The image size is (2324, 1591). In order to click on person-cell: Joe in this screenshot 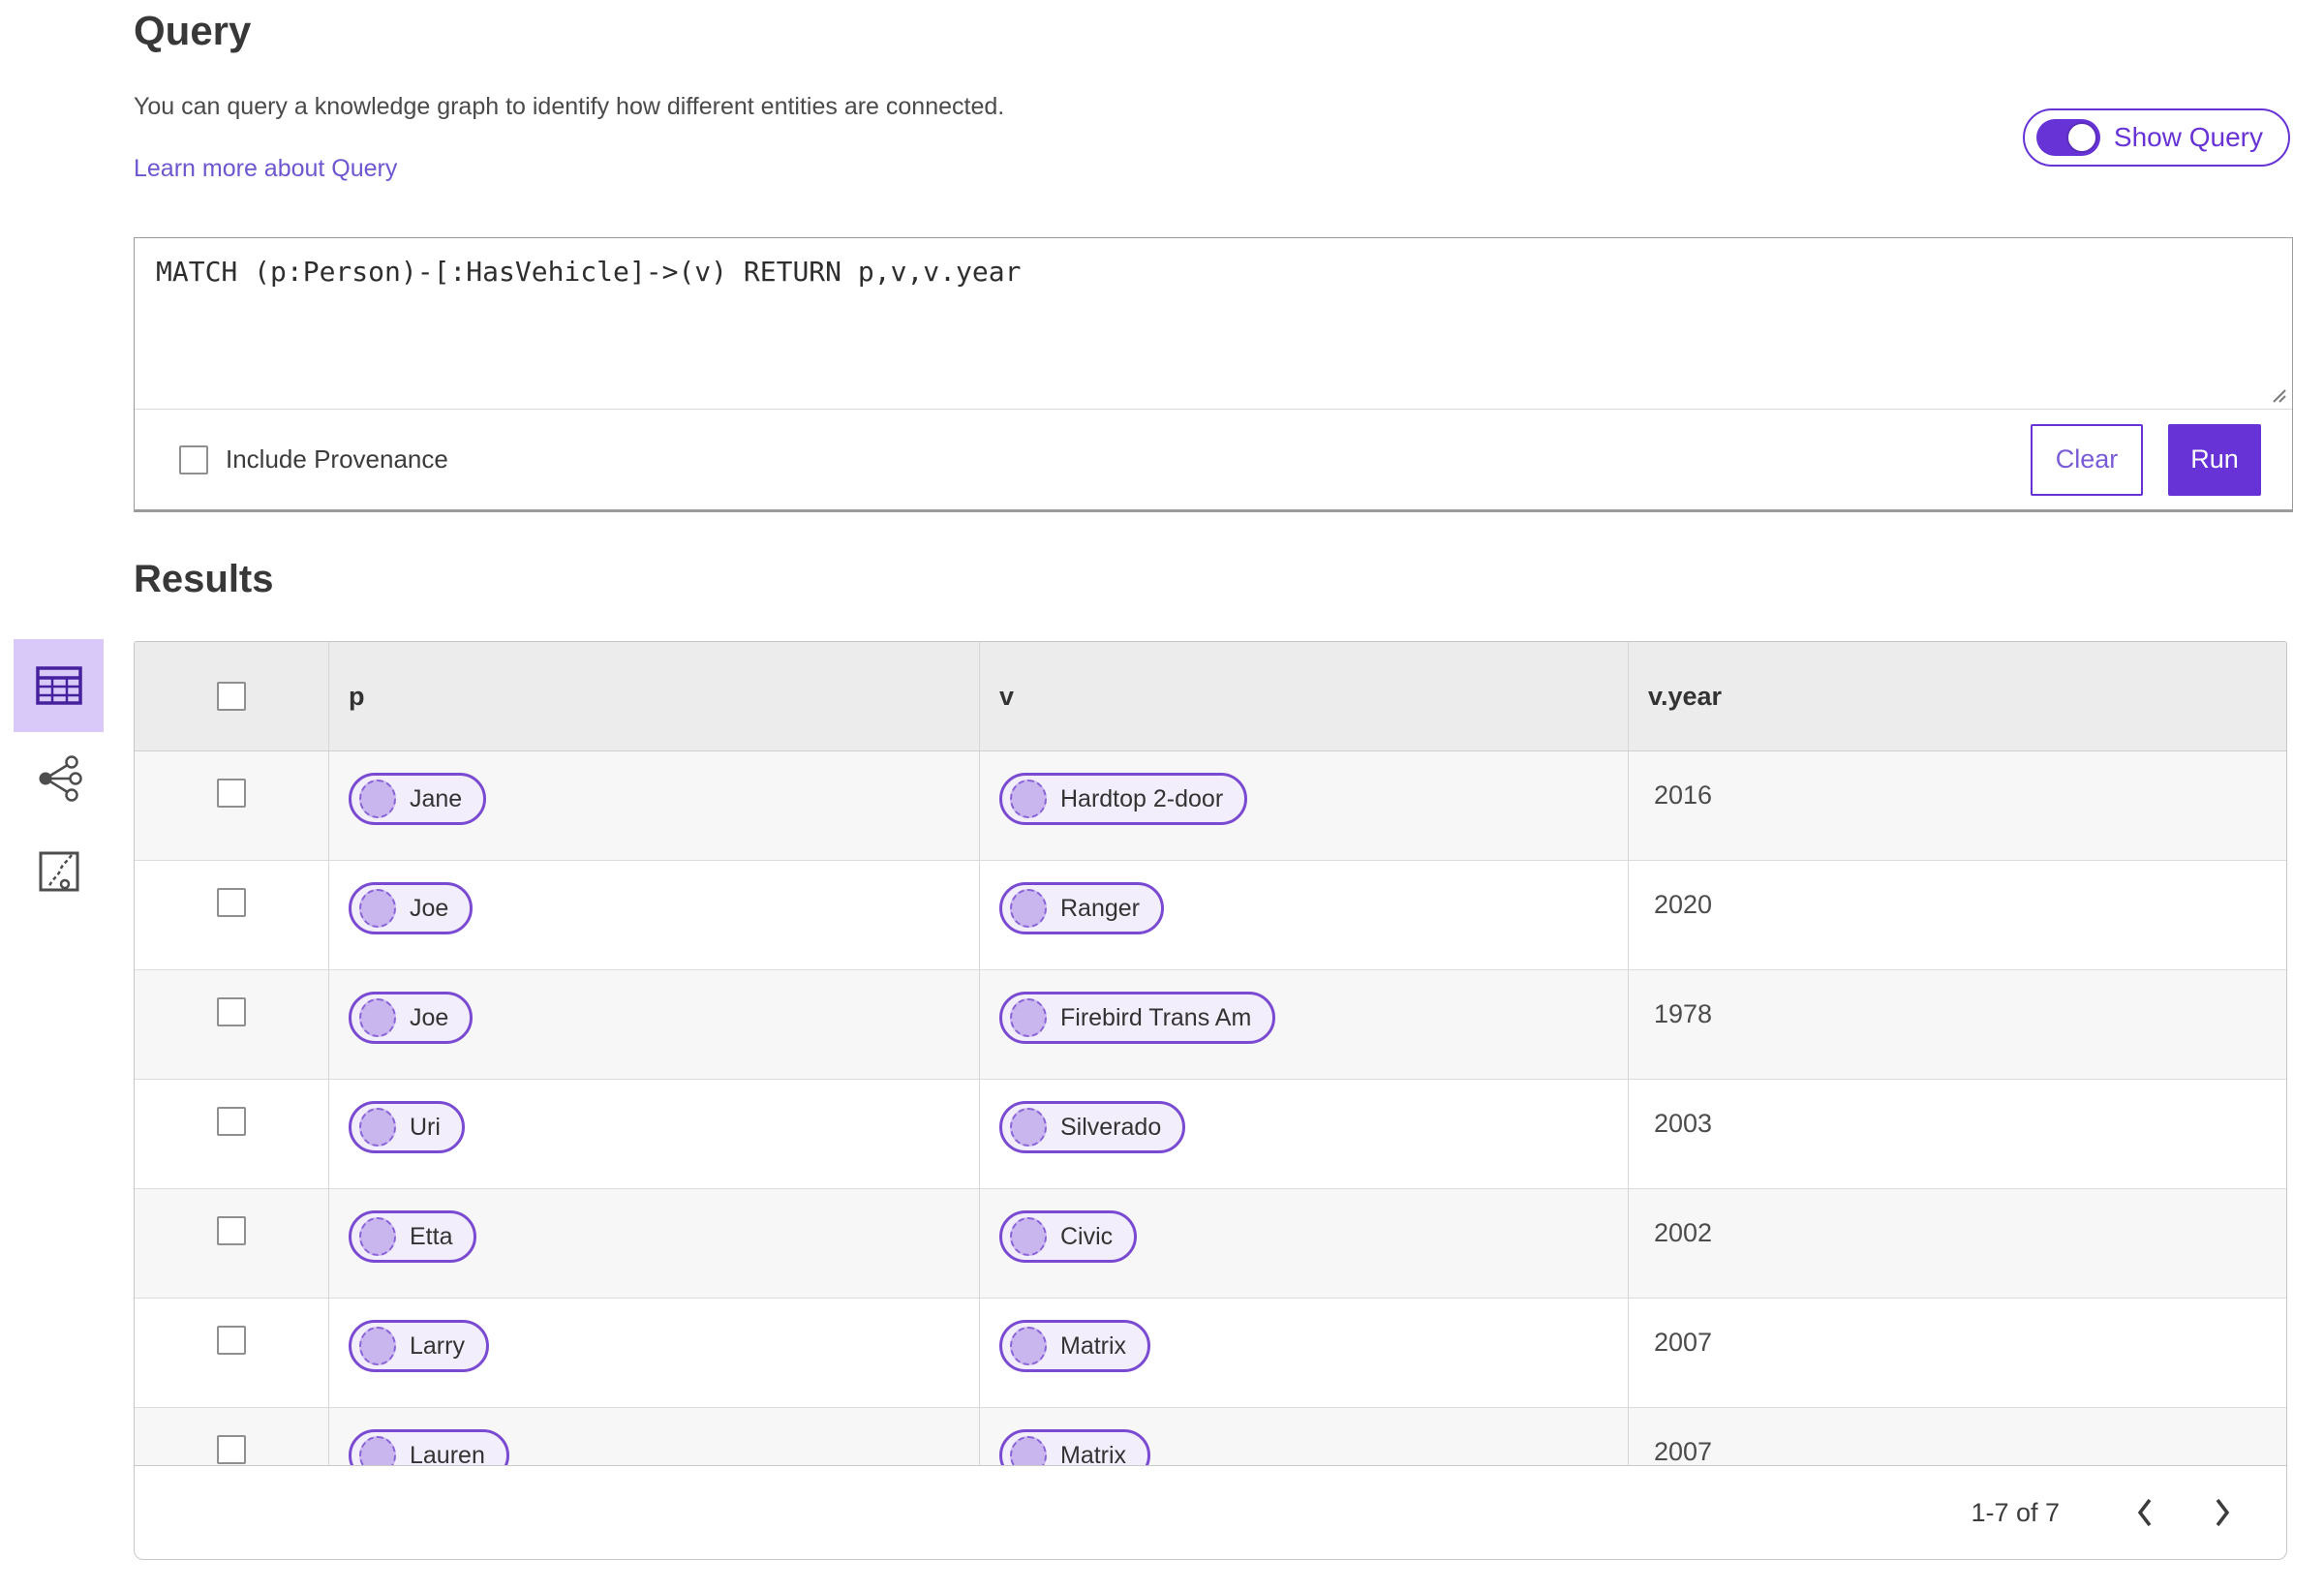, I will do `click(653, 1024)`.